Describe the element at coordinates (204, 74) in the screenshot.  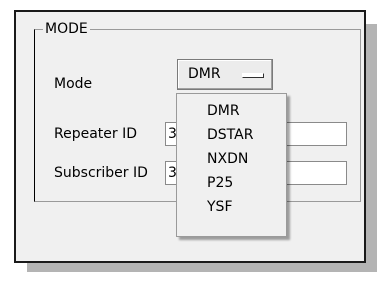
I see `mode-option-value: DMR` at that location.